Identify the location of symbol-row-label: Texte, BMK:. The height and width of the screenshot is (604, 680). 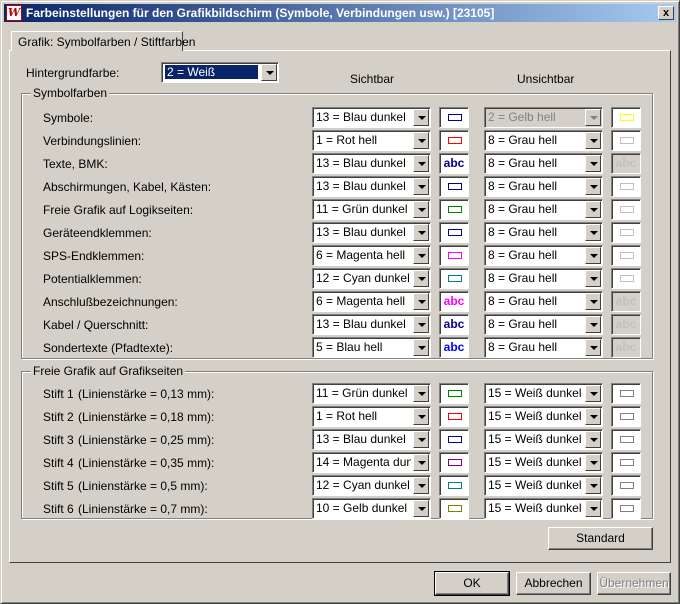
(75, 164).